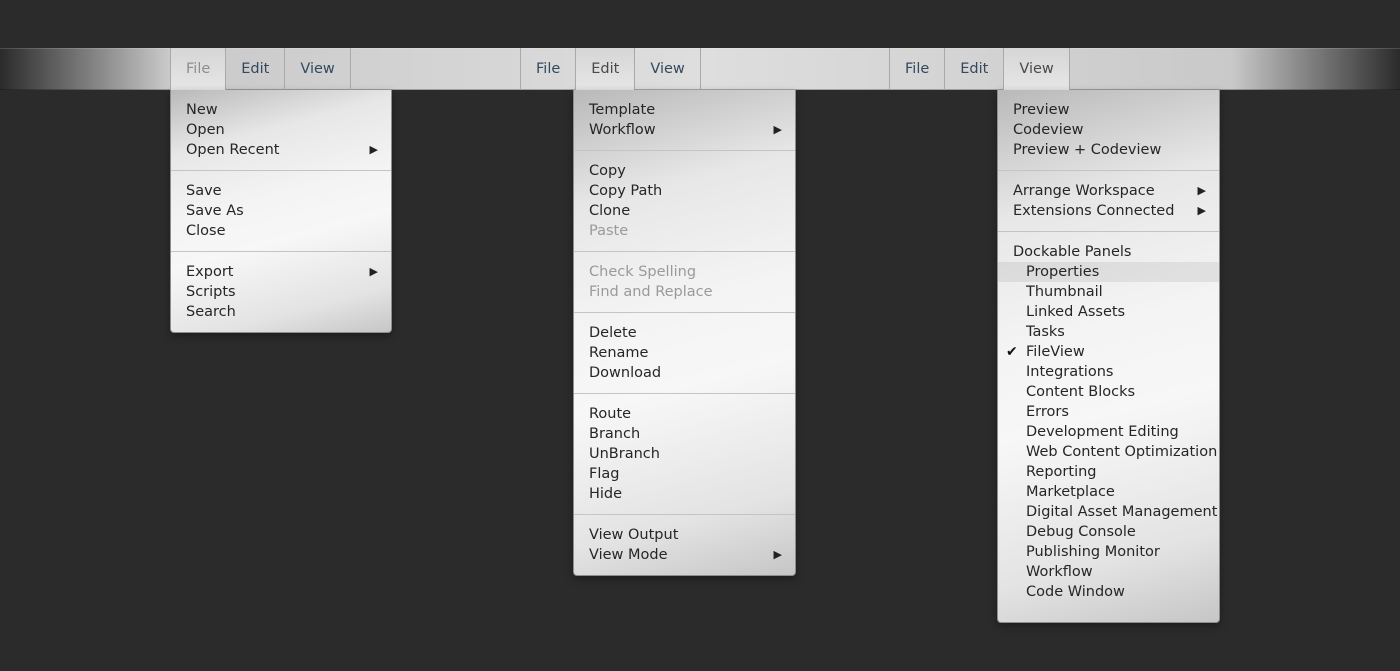  I want to click on menu-item-scripts: Scripts, so click(281, 292).